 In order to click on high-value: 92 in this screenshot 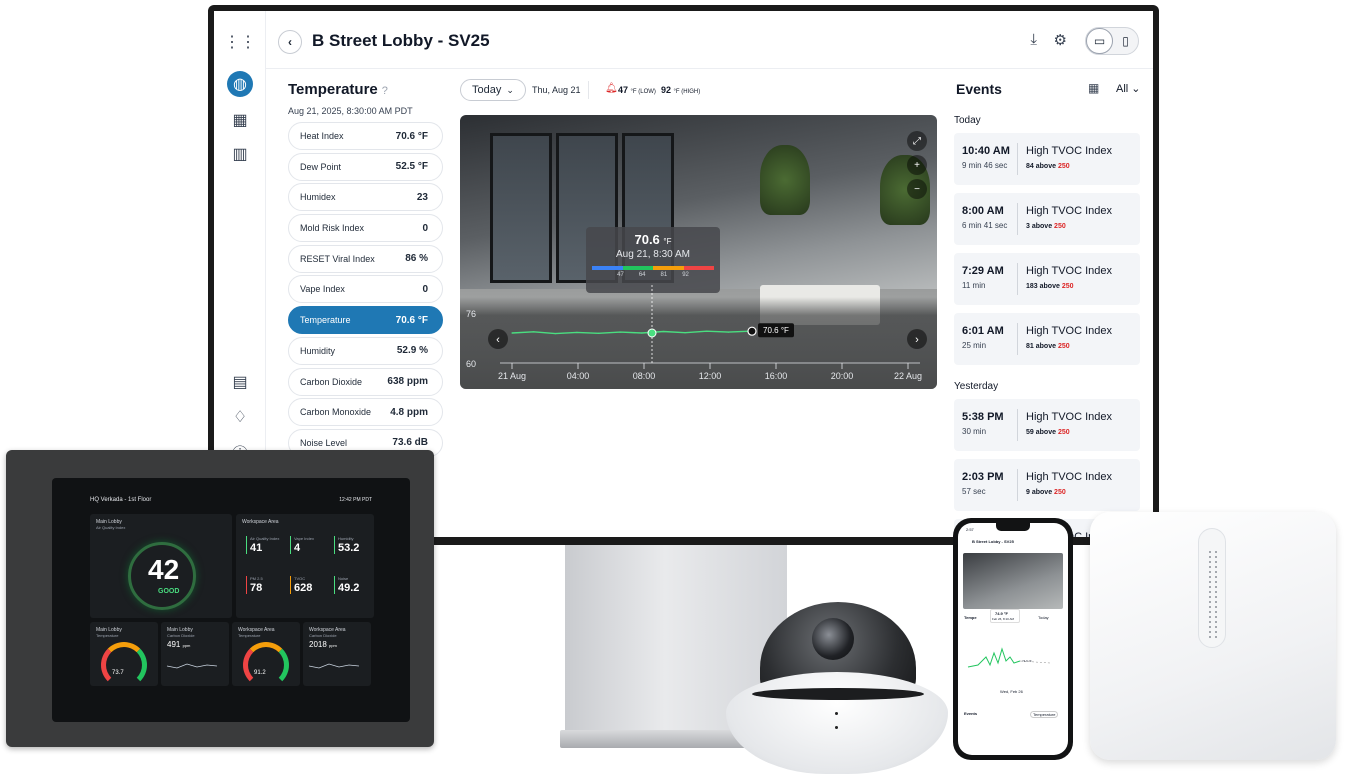, I will do `click(665, 90)`.